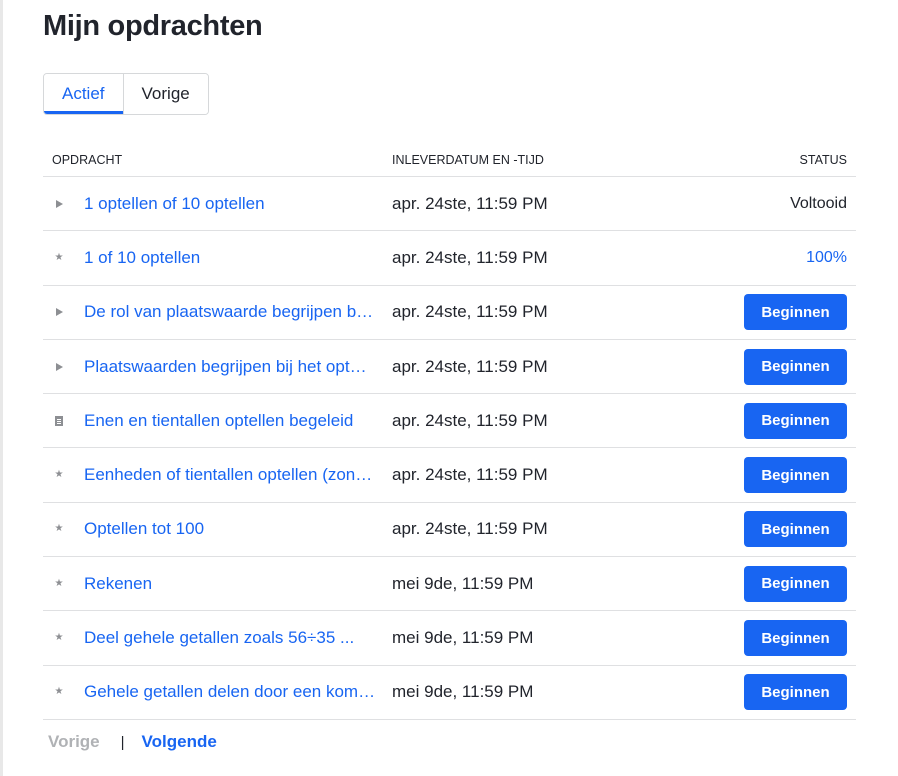 The width and height of the screenshot is (898, 776). I want to click on pagination: Vorige | Volgende, so click(132, 742).